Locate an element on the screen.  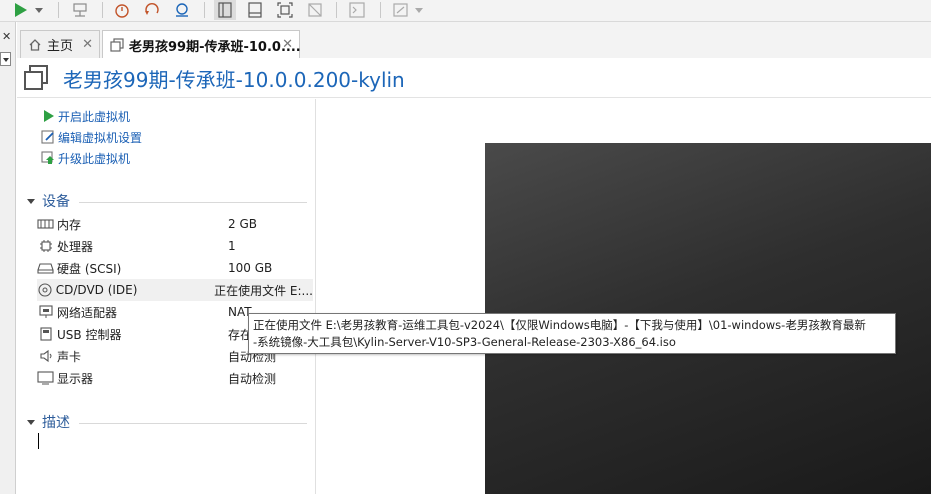
revert-snapshot-button is located at coordinates (152, 10).